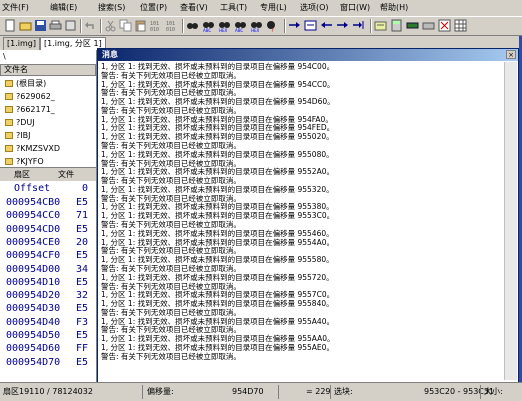 The width and height of the screenshot is (522, 401). Describe the element at coordinates (460, 25) in the screenshot. I see `grid-icon` at that location.